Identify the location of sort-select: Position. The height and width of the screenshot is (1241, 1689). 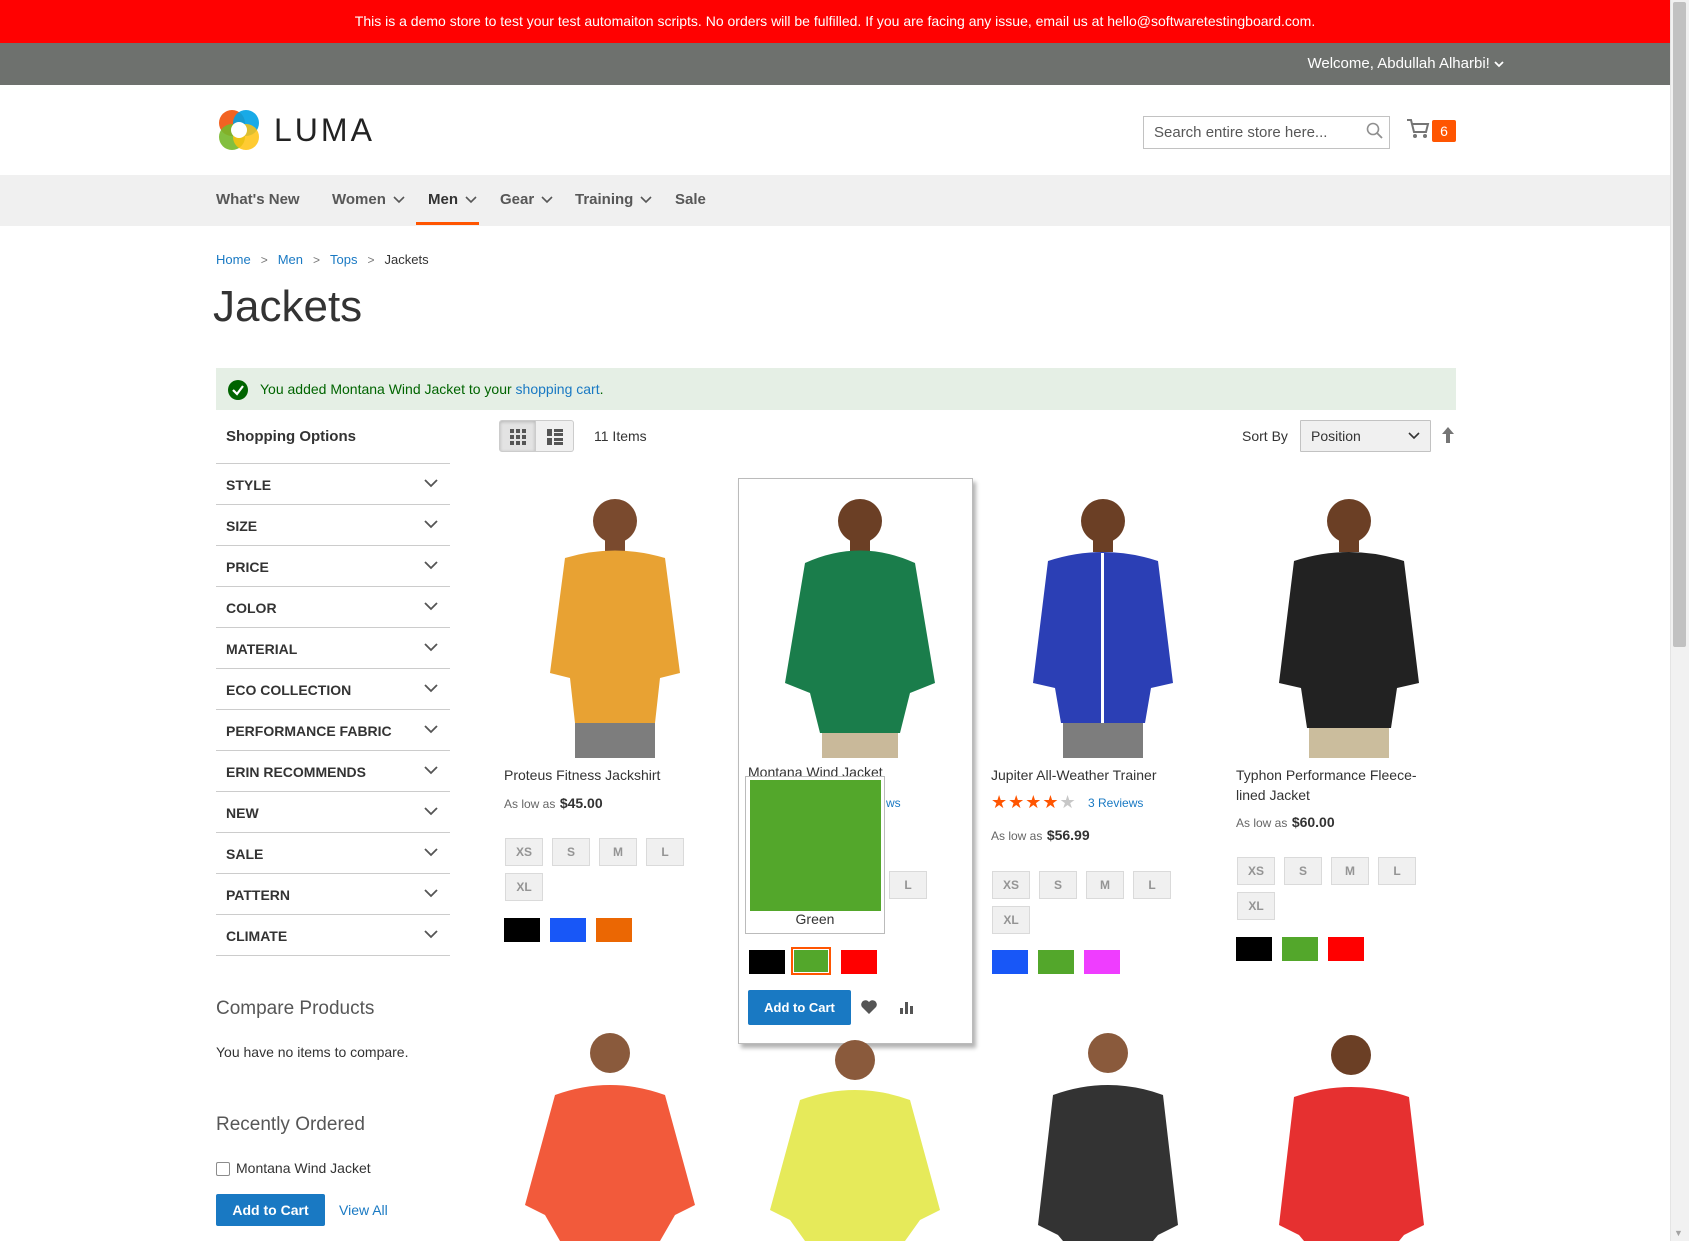
(1365, 436).